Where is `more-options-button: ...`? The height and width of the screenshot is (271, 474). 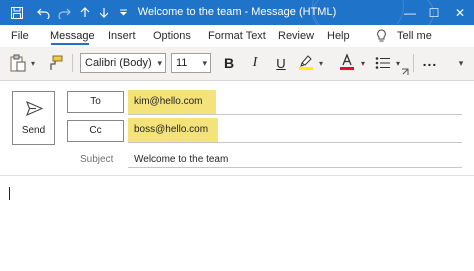
more-options-button: ... is located at coordinates (430, 61).